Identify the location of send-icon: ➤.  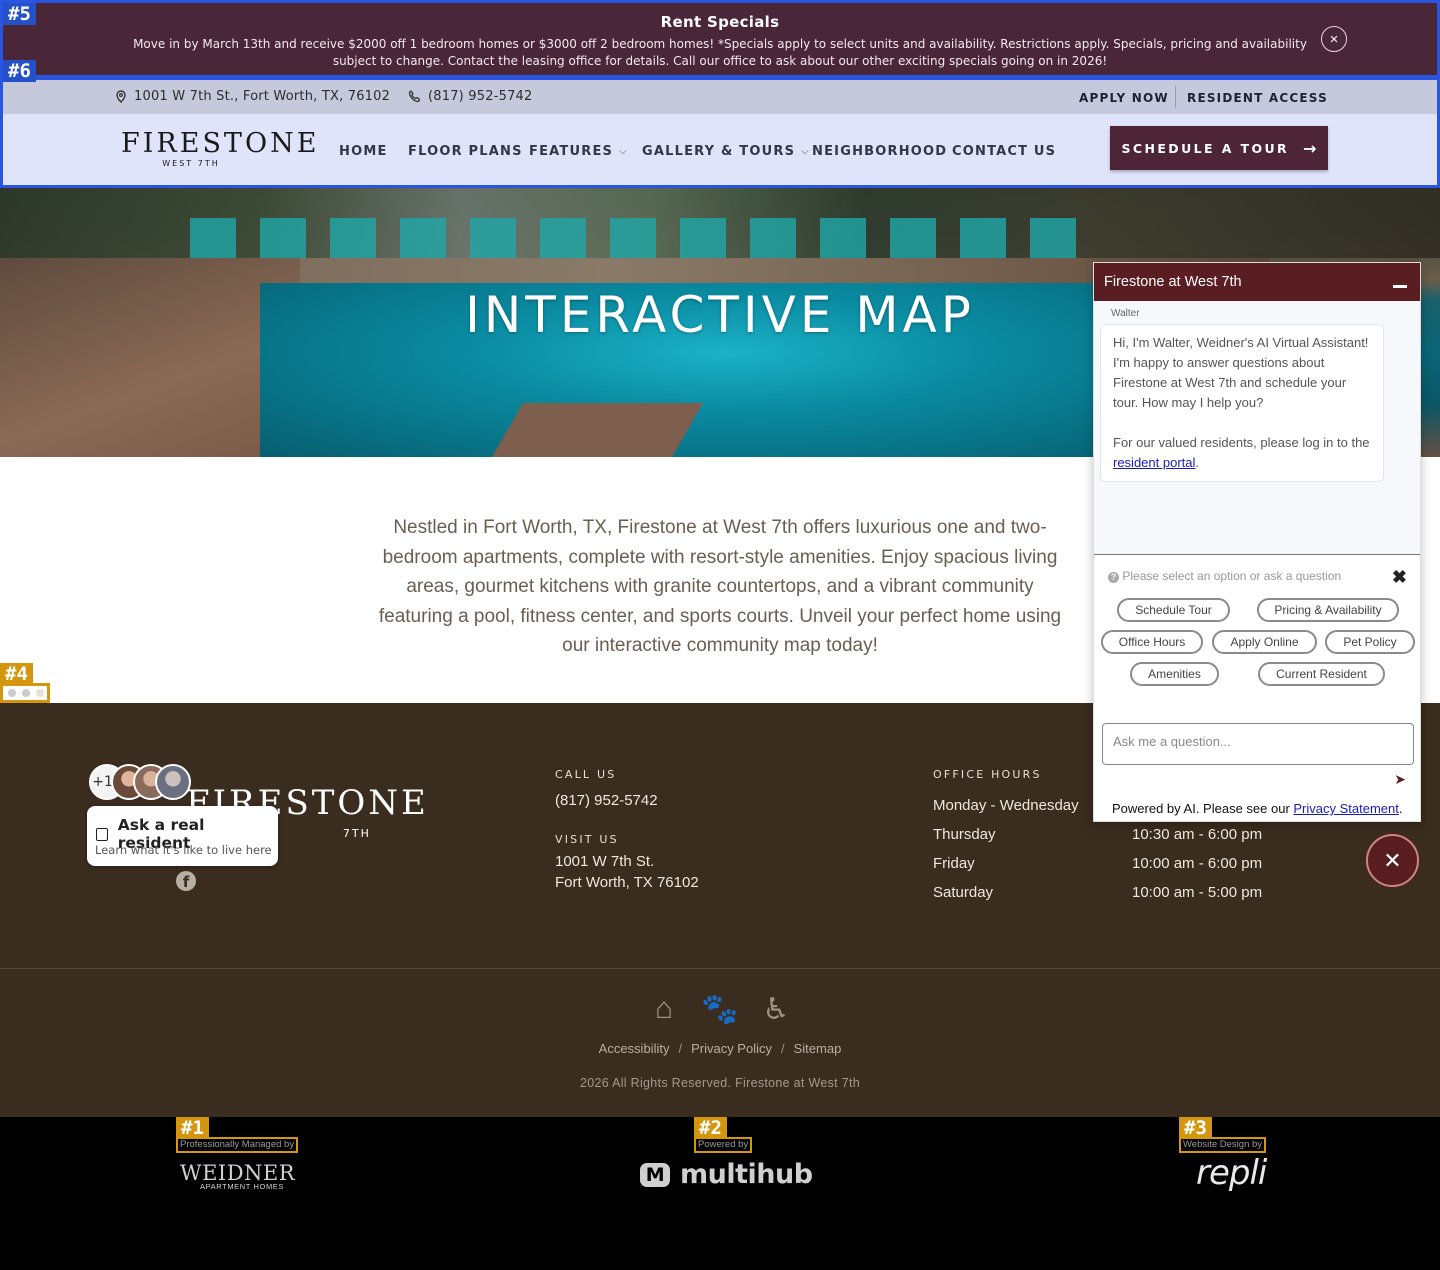
(1400, 779).